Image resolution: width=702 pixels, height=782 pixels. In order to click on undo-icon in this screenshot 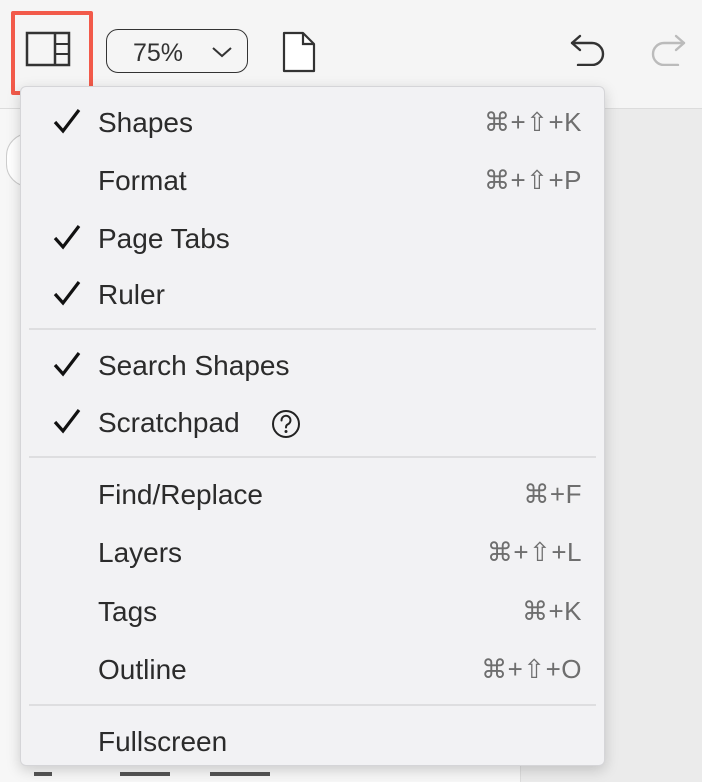, I will do `click(588, 48)`.